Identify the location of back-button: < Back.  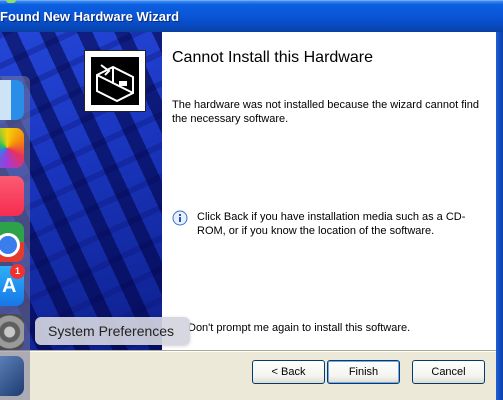
(288, 372).